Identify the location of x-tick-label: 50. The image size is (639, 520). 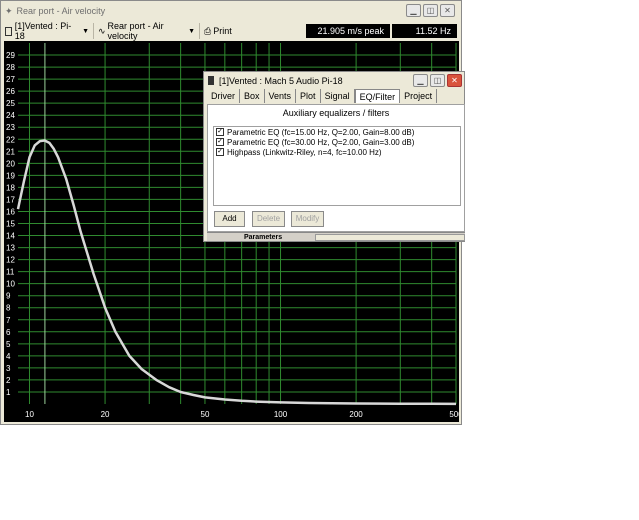
(205, 414).